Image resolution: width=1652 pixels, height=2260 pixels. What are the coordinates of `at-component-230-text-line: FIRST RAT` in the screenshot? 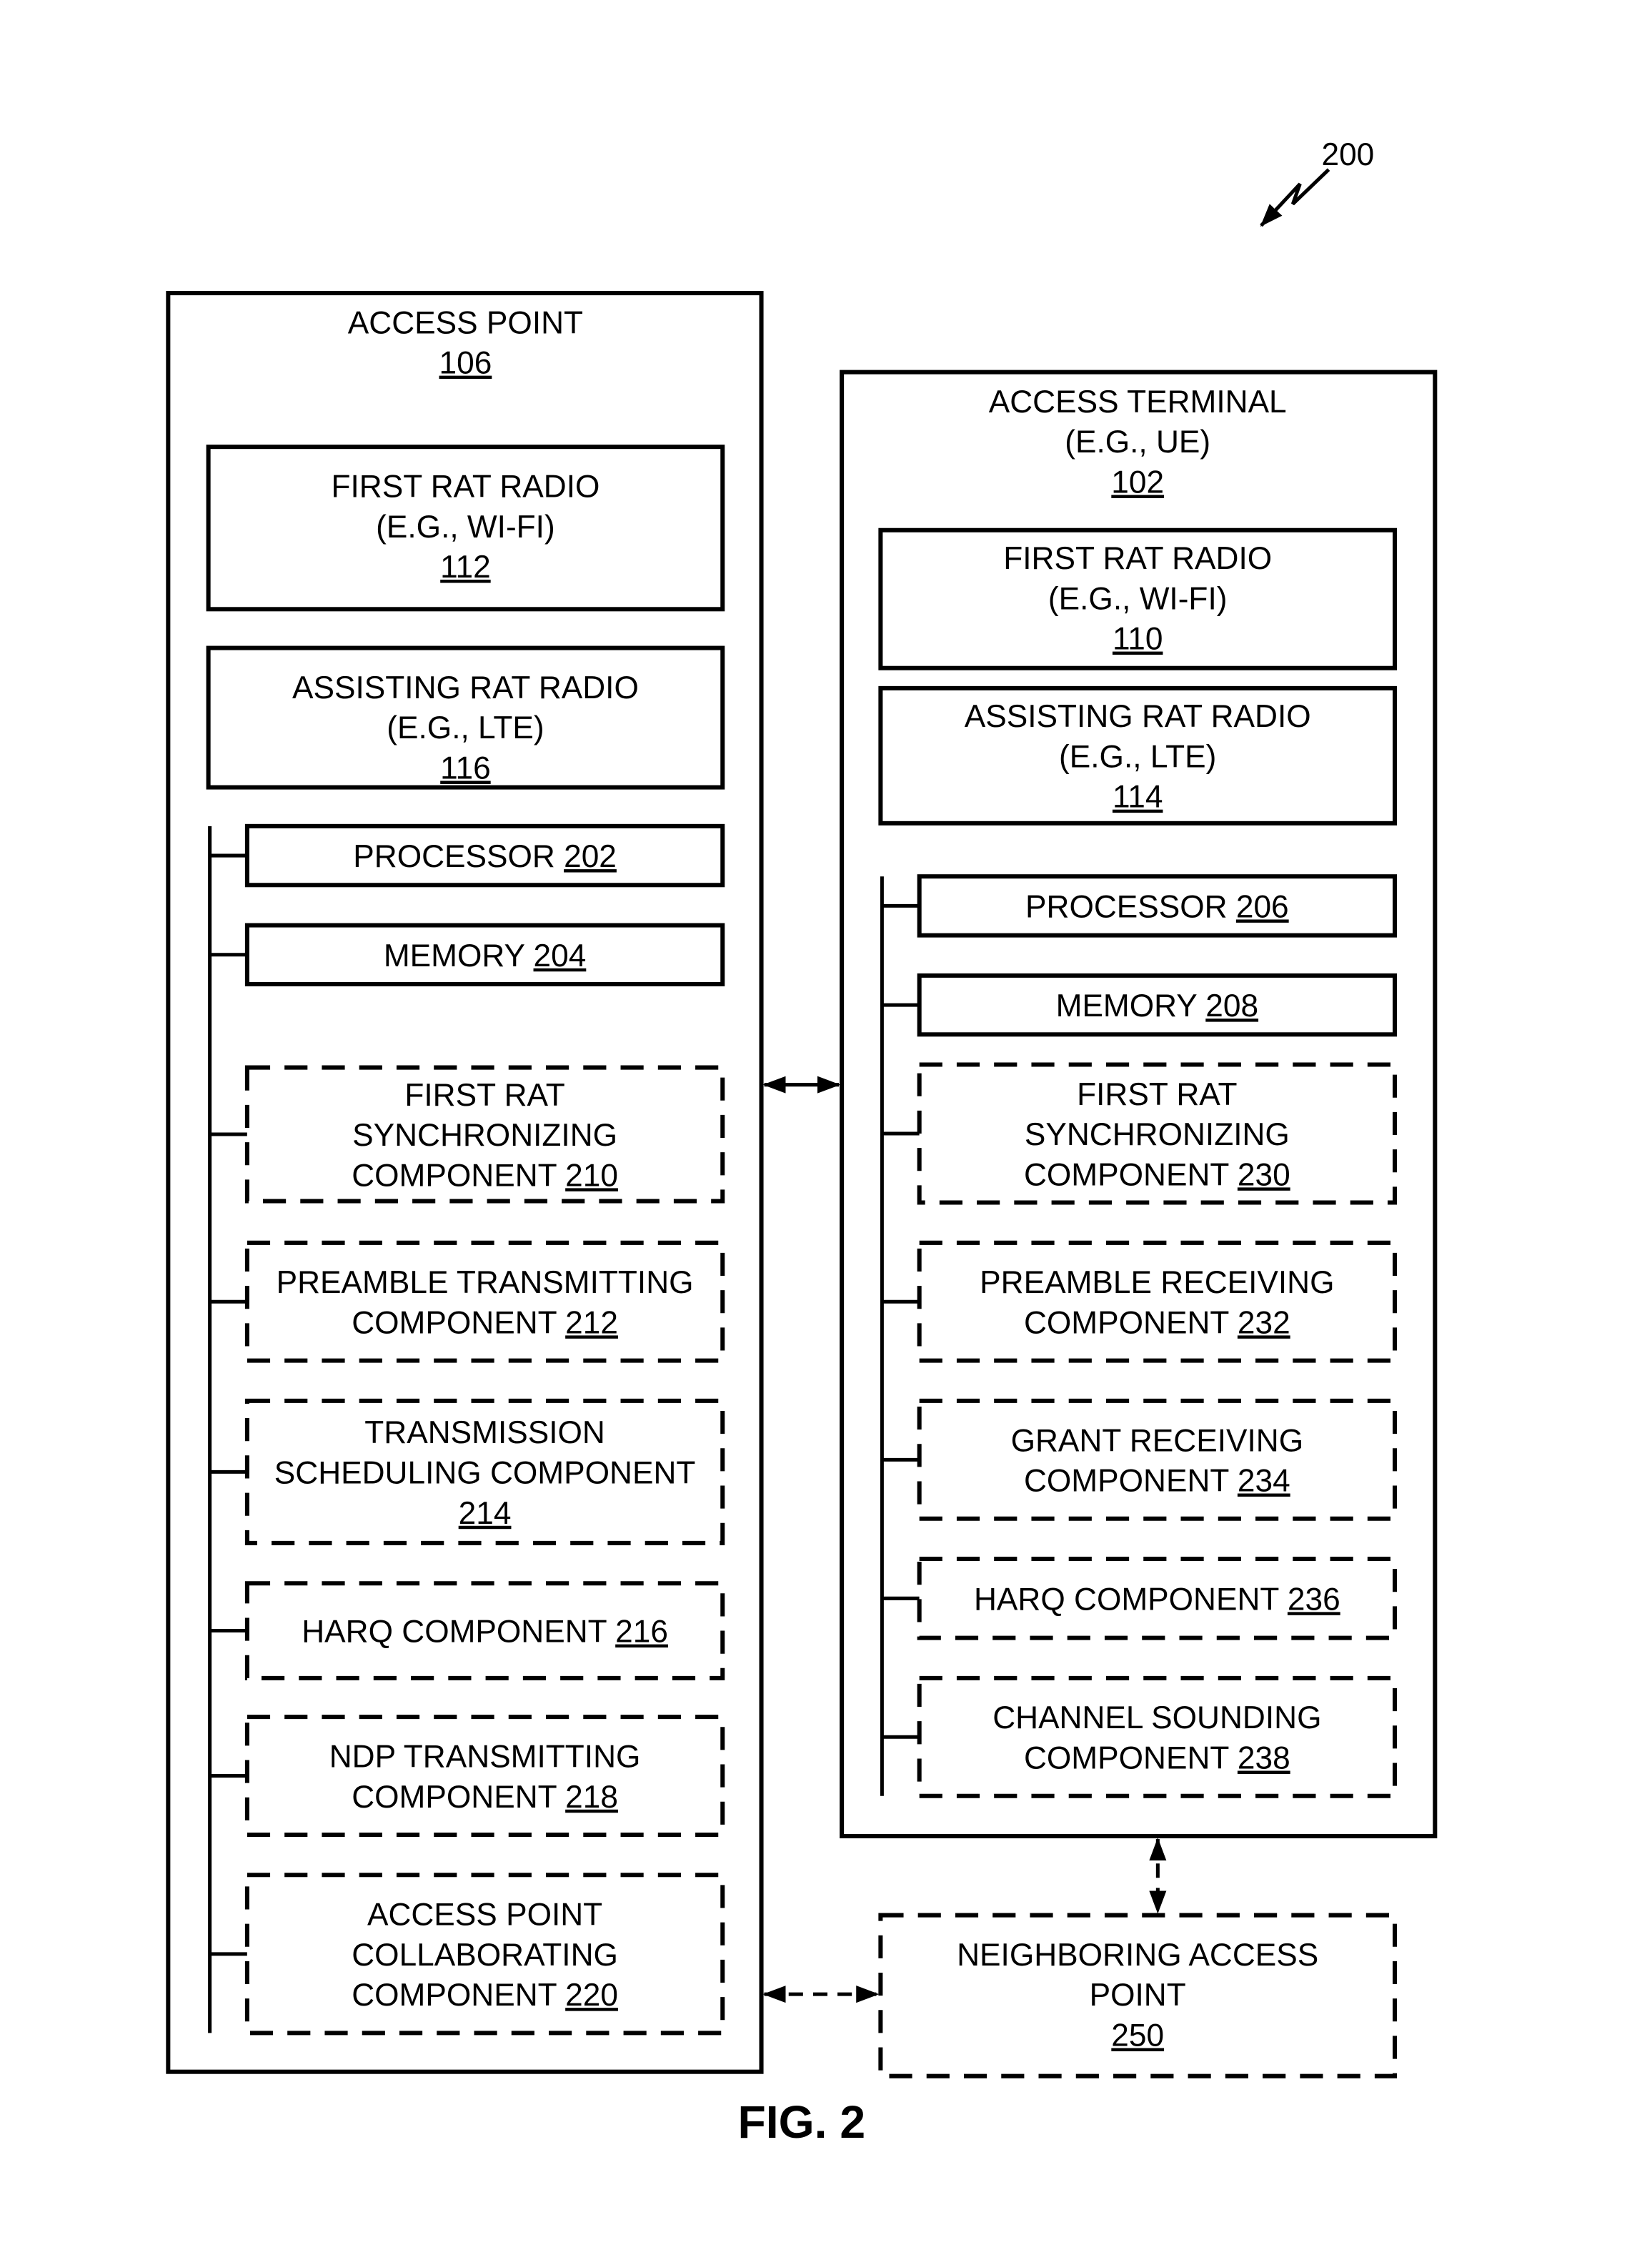 It's located at (1157, 1094).